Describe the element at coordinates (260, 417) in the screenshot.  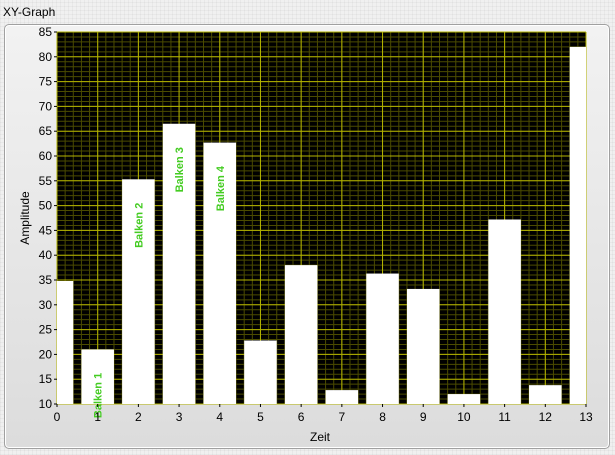
I see `x-tick-label: 5` at that location.